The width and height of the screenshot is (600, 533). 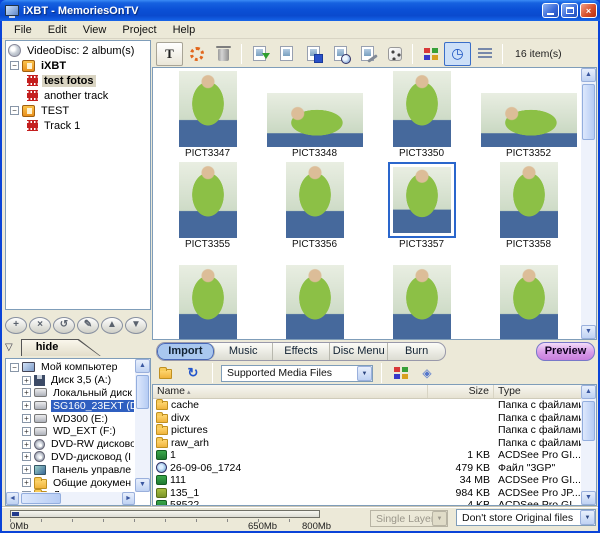 I want to click on fs-item-wd300-e: + WD300 (E:), so click(x=70, y=418).